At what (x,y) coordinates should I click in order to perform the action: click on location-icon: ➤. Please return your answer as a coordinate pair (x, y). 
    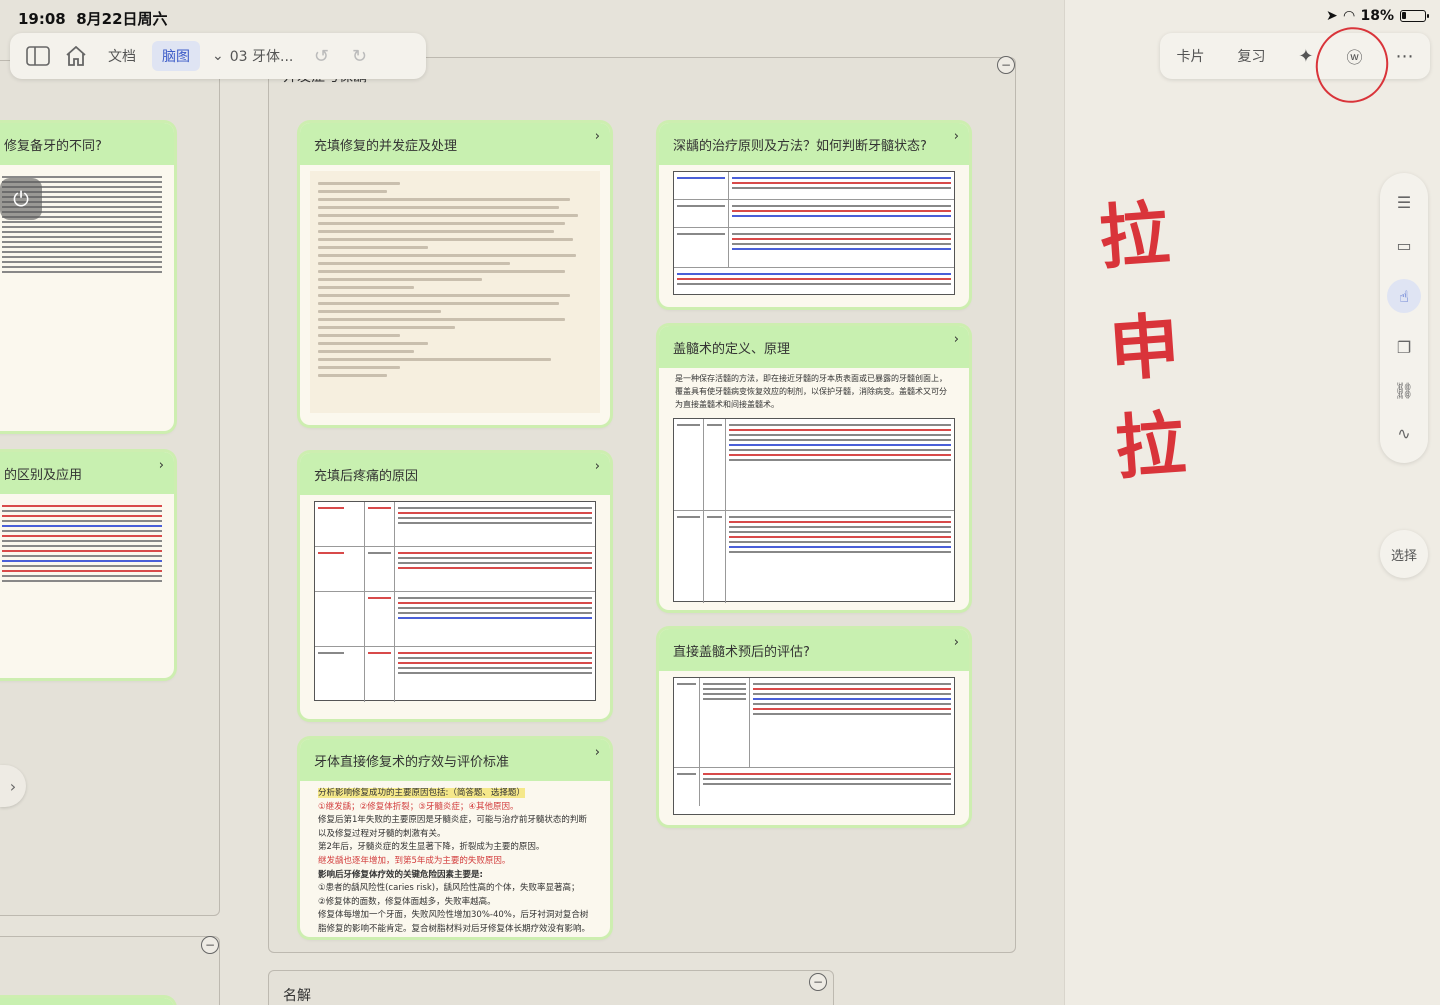
    Looking at the image, I should click on (1331, 16).